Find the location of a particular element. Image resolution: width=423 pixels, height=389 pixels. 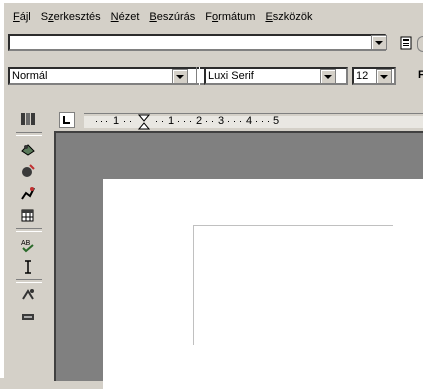

svg-text: AB is located at coordinates (26, 243).